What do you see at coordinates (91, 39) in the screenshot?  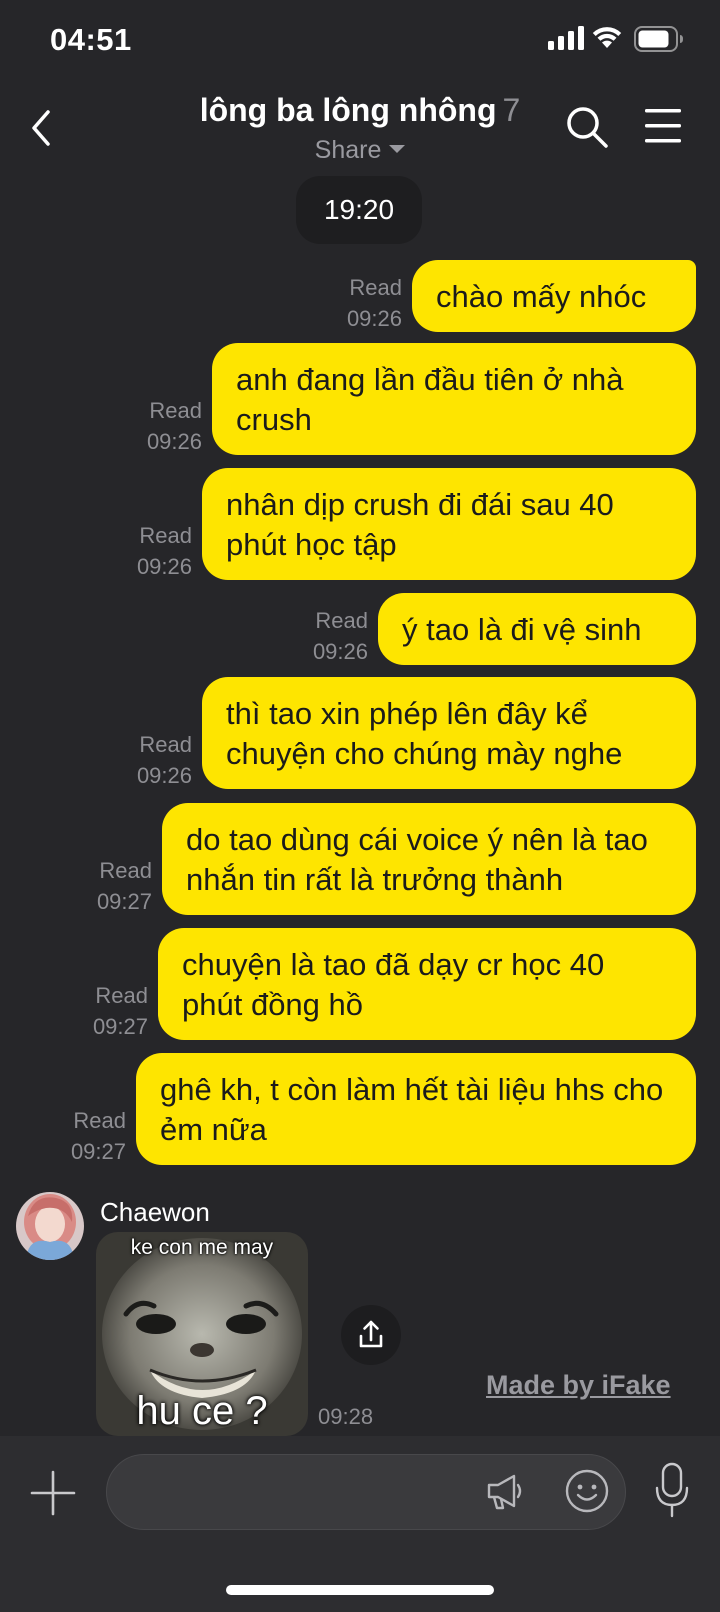 I see `status-time: 04:51` at bounding box center [91, 39].